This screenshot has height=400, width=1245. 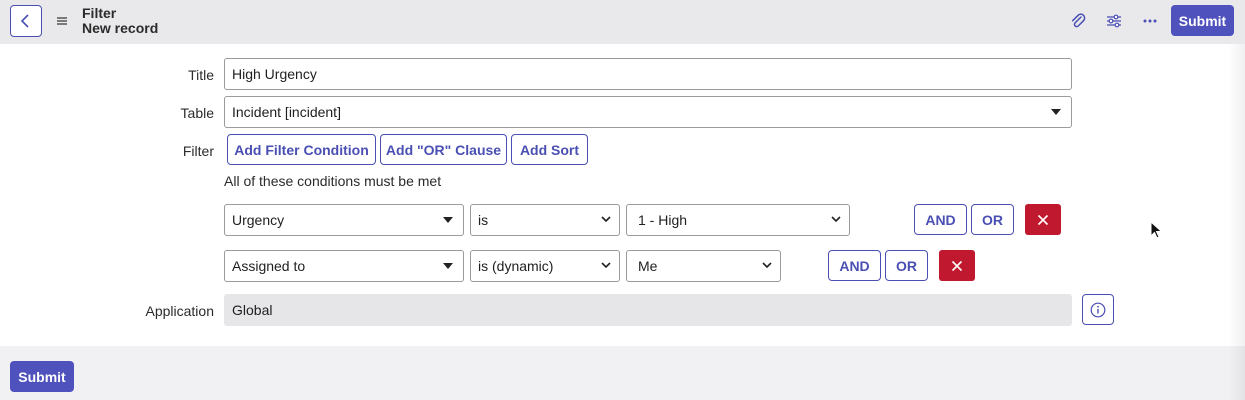 What do you see at coordinates (648, 112) in the screenshot?
I see `table-select: Incident [incident]` at bounding box center [648, 112].